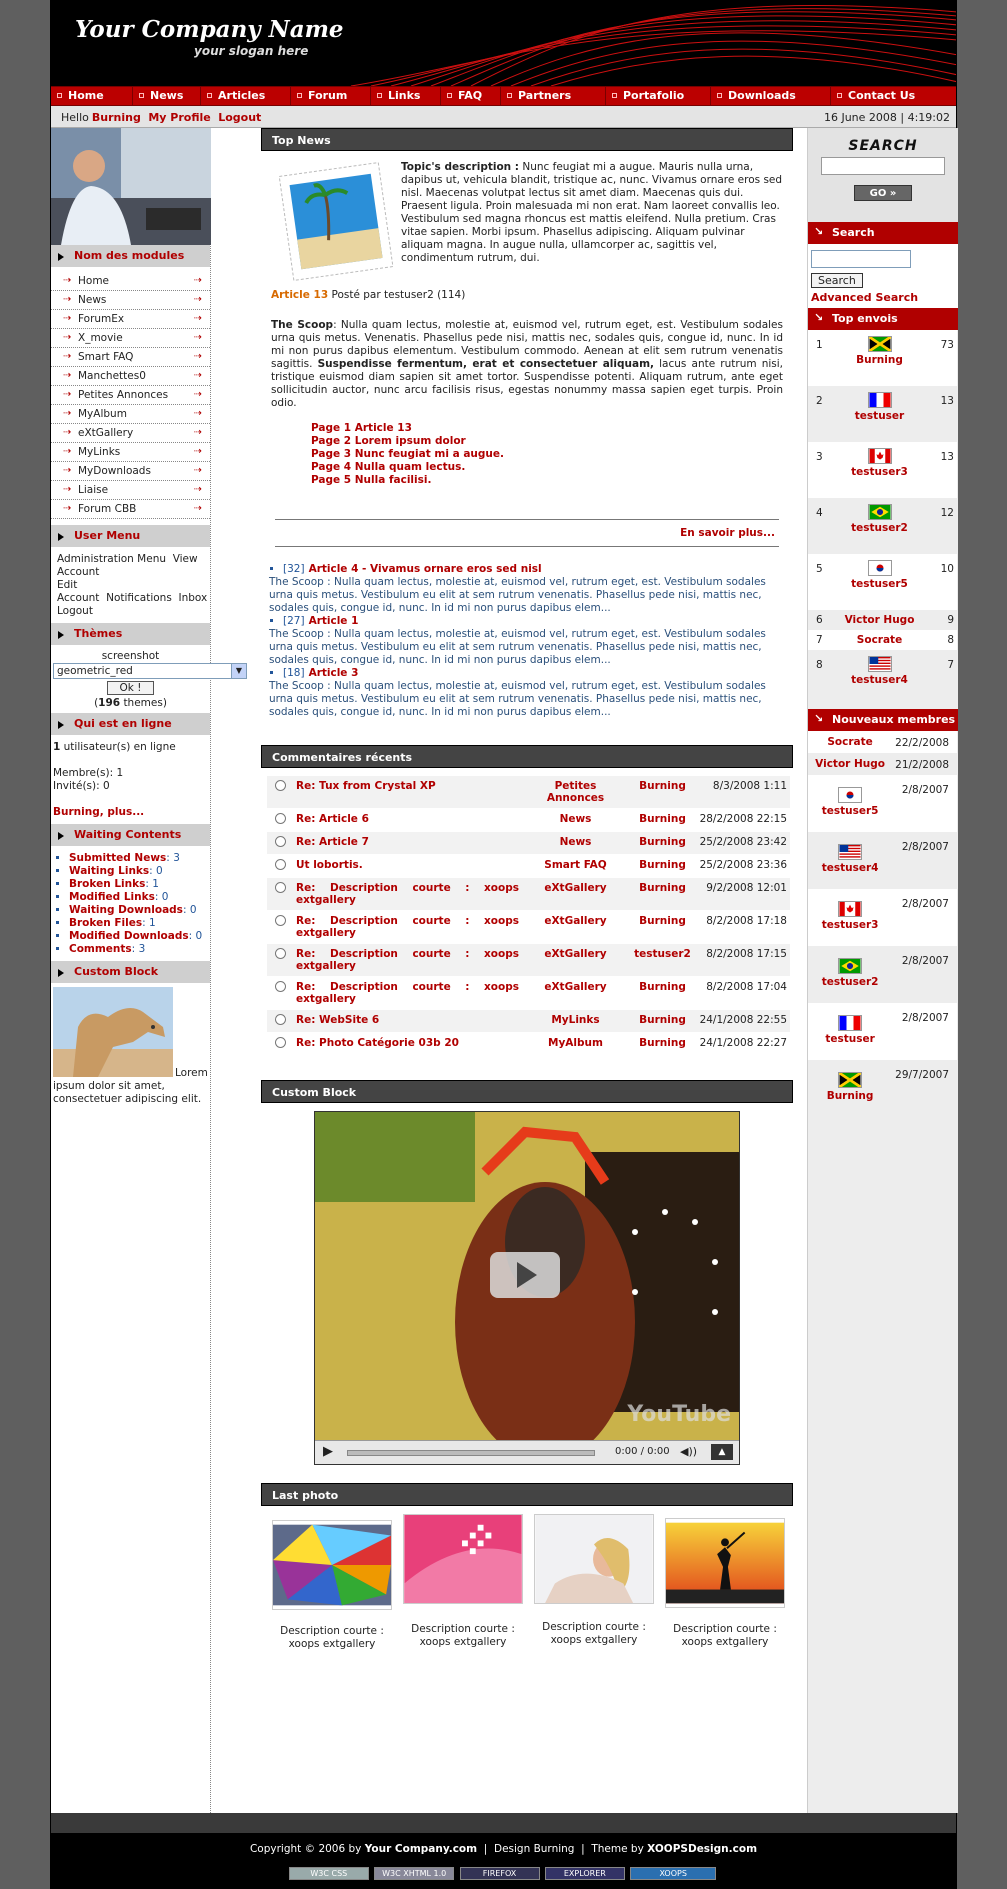 The width and height of the screenshot is (1007, 1889). I want to click on nav-contact-us: Contact Us, so click(893, 96).